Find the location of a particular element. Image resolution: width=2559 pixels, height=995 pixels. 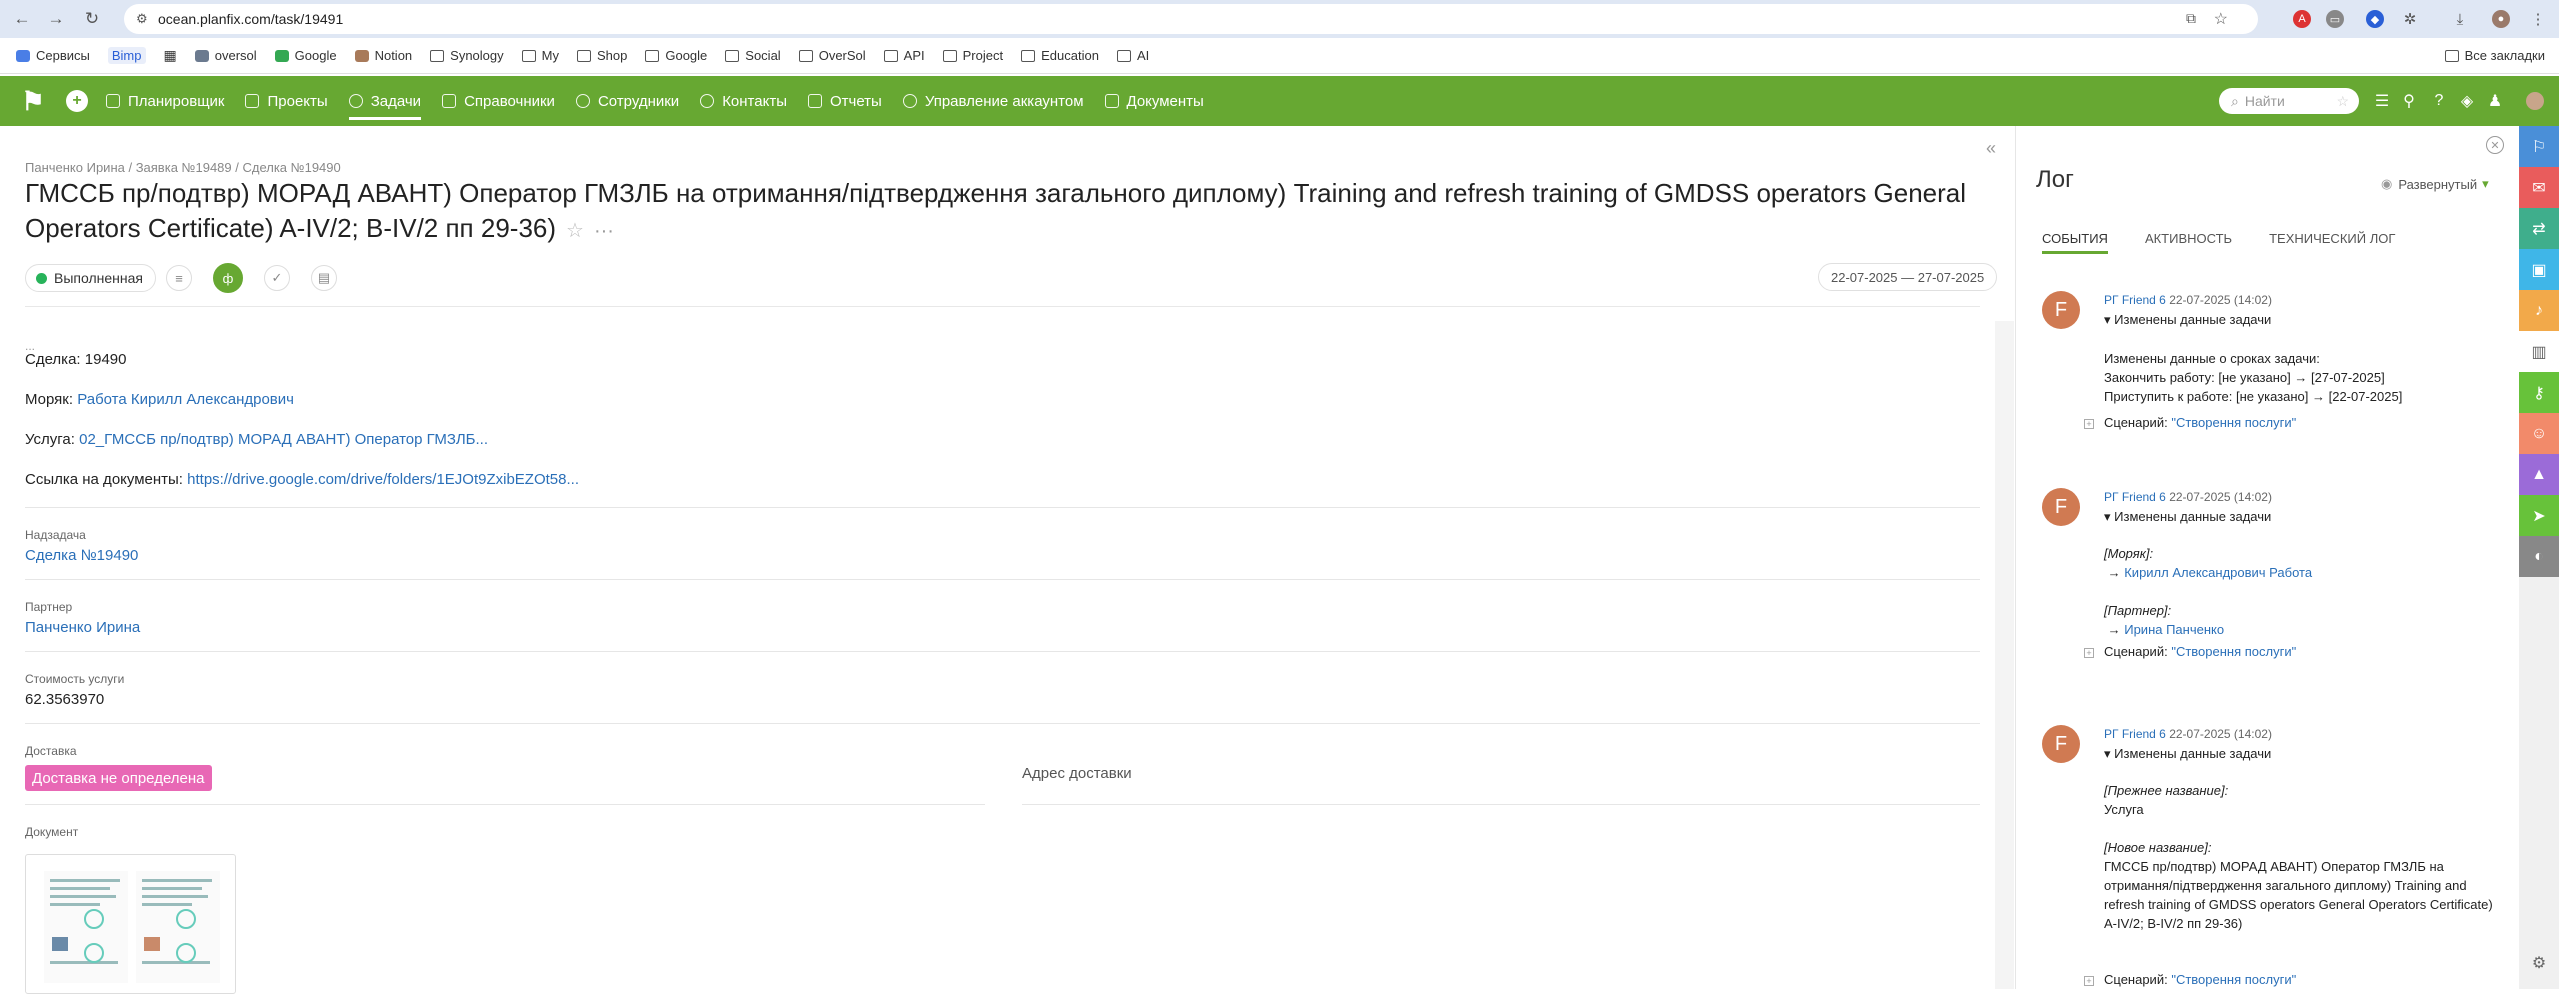

tab-technical-log: ТЕХНИЧЕСКИЙ ЛОГ is located at coordinates (2332, 243).